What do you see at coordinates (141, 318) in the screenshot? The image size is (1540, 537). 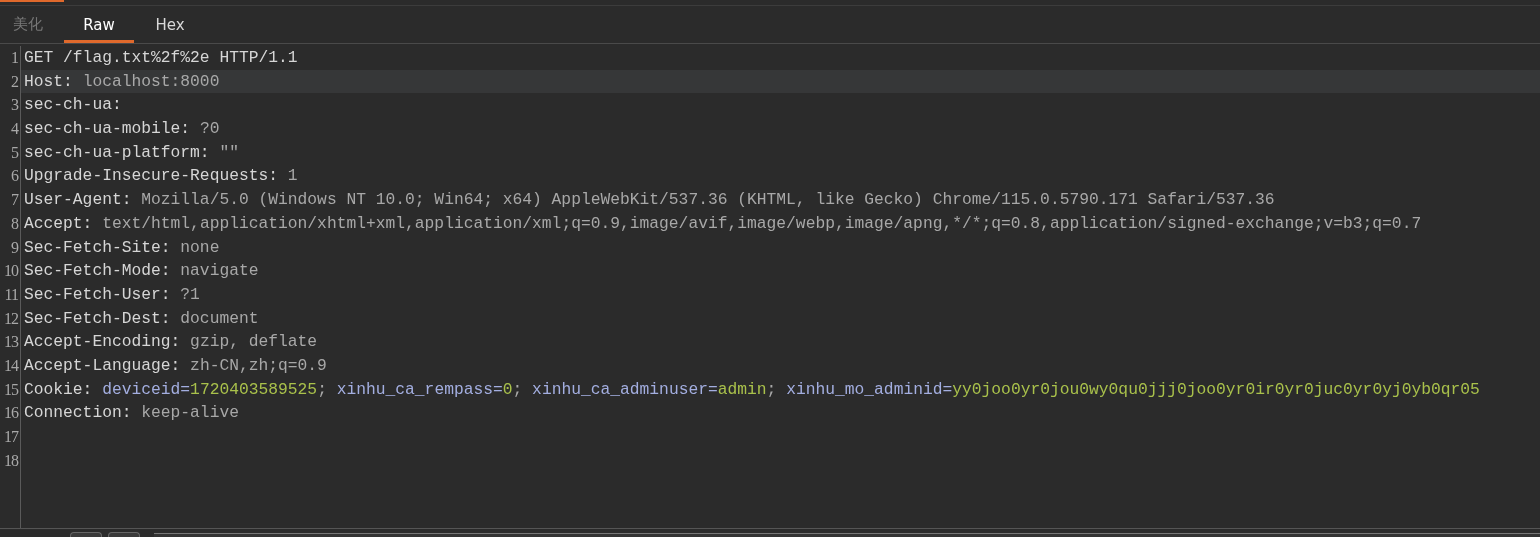 I see `code-line: Sec-Fetch-Dest: document` at bounding box center [141, 318].